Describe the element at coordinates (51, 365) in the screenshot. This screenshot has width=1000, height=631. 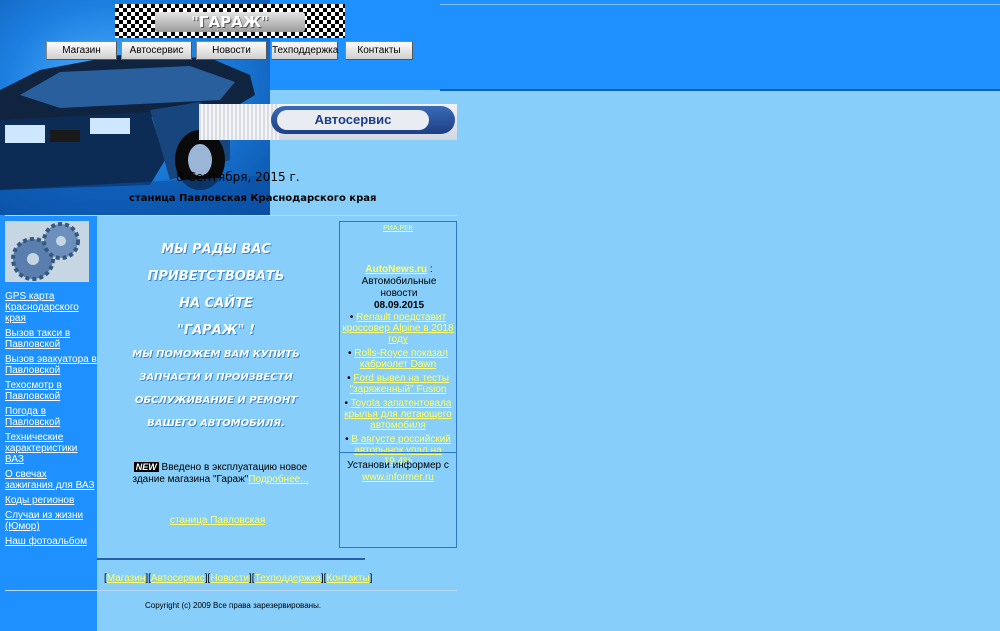
I see `left-menu-link-tow: Вызов эвакуатора в Павловской` at that location.